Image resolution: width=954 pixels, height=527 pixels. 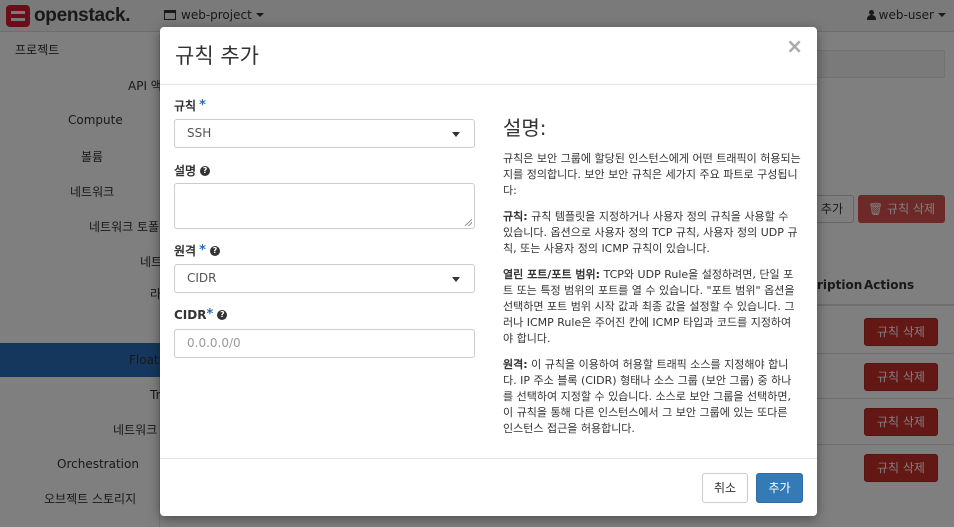 What do you see at coordinates (779, 488) in the screenshot?
I see `add-button: 추가` at bounding box center [779, 488].